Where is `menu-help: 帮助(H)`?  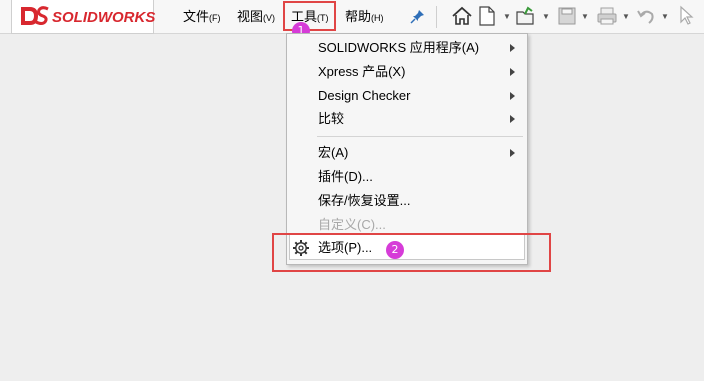 menu-help: 帮助(H) is located at coordinates (364, 17).